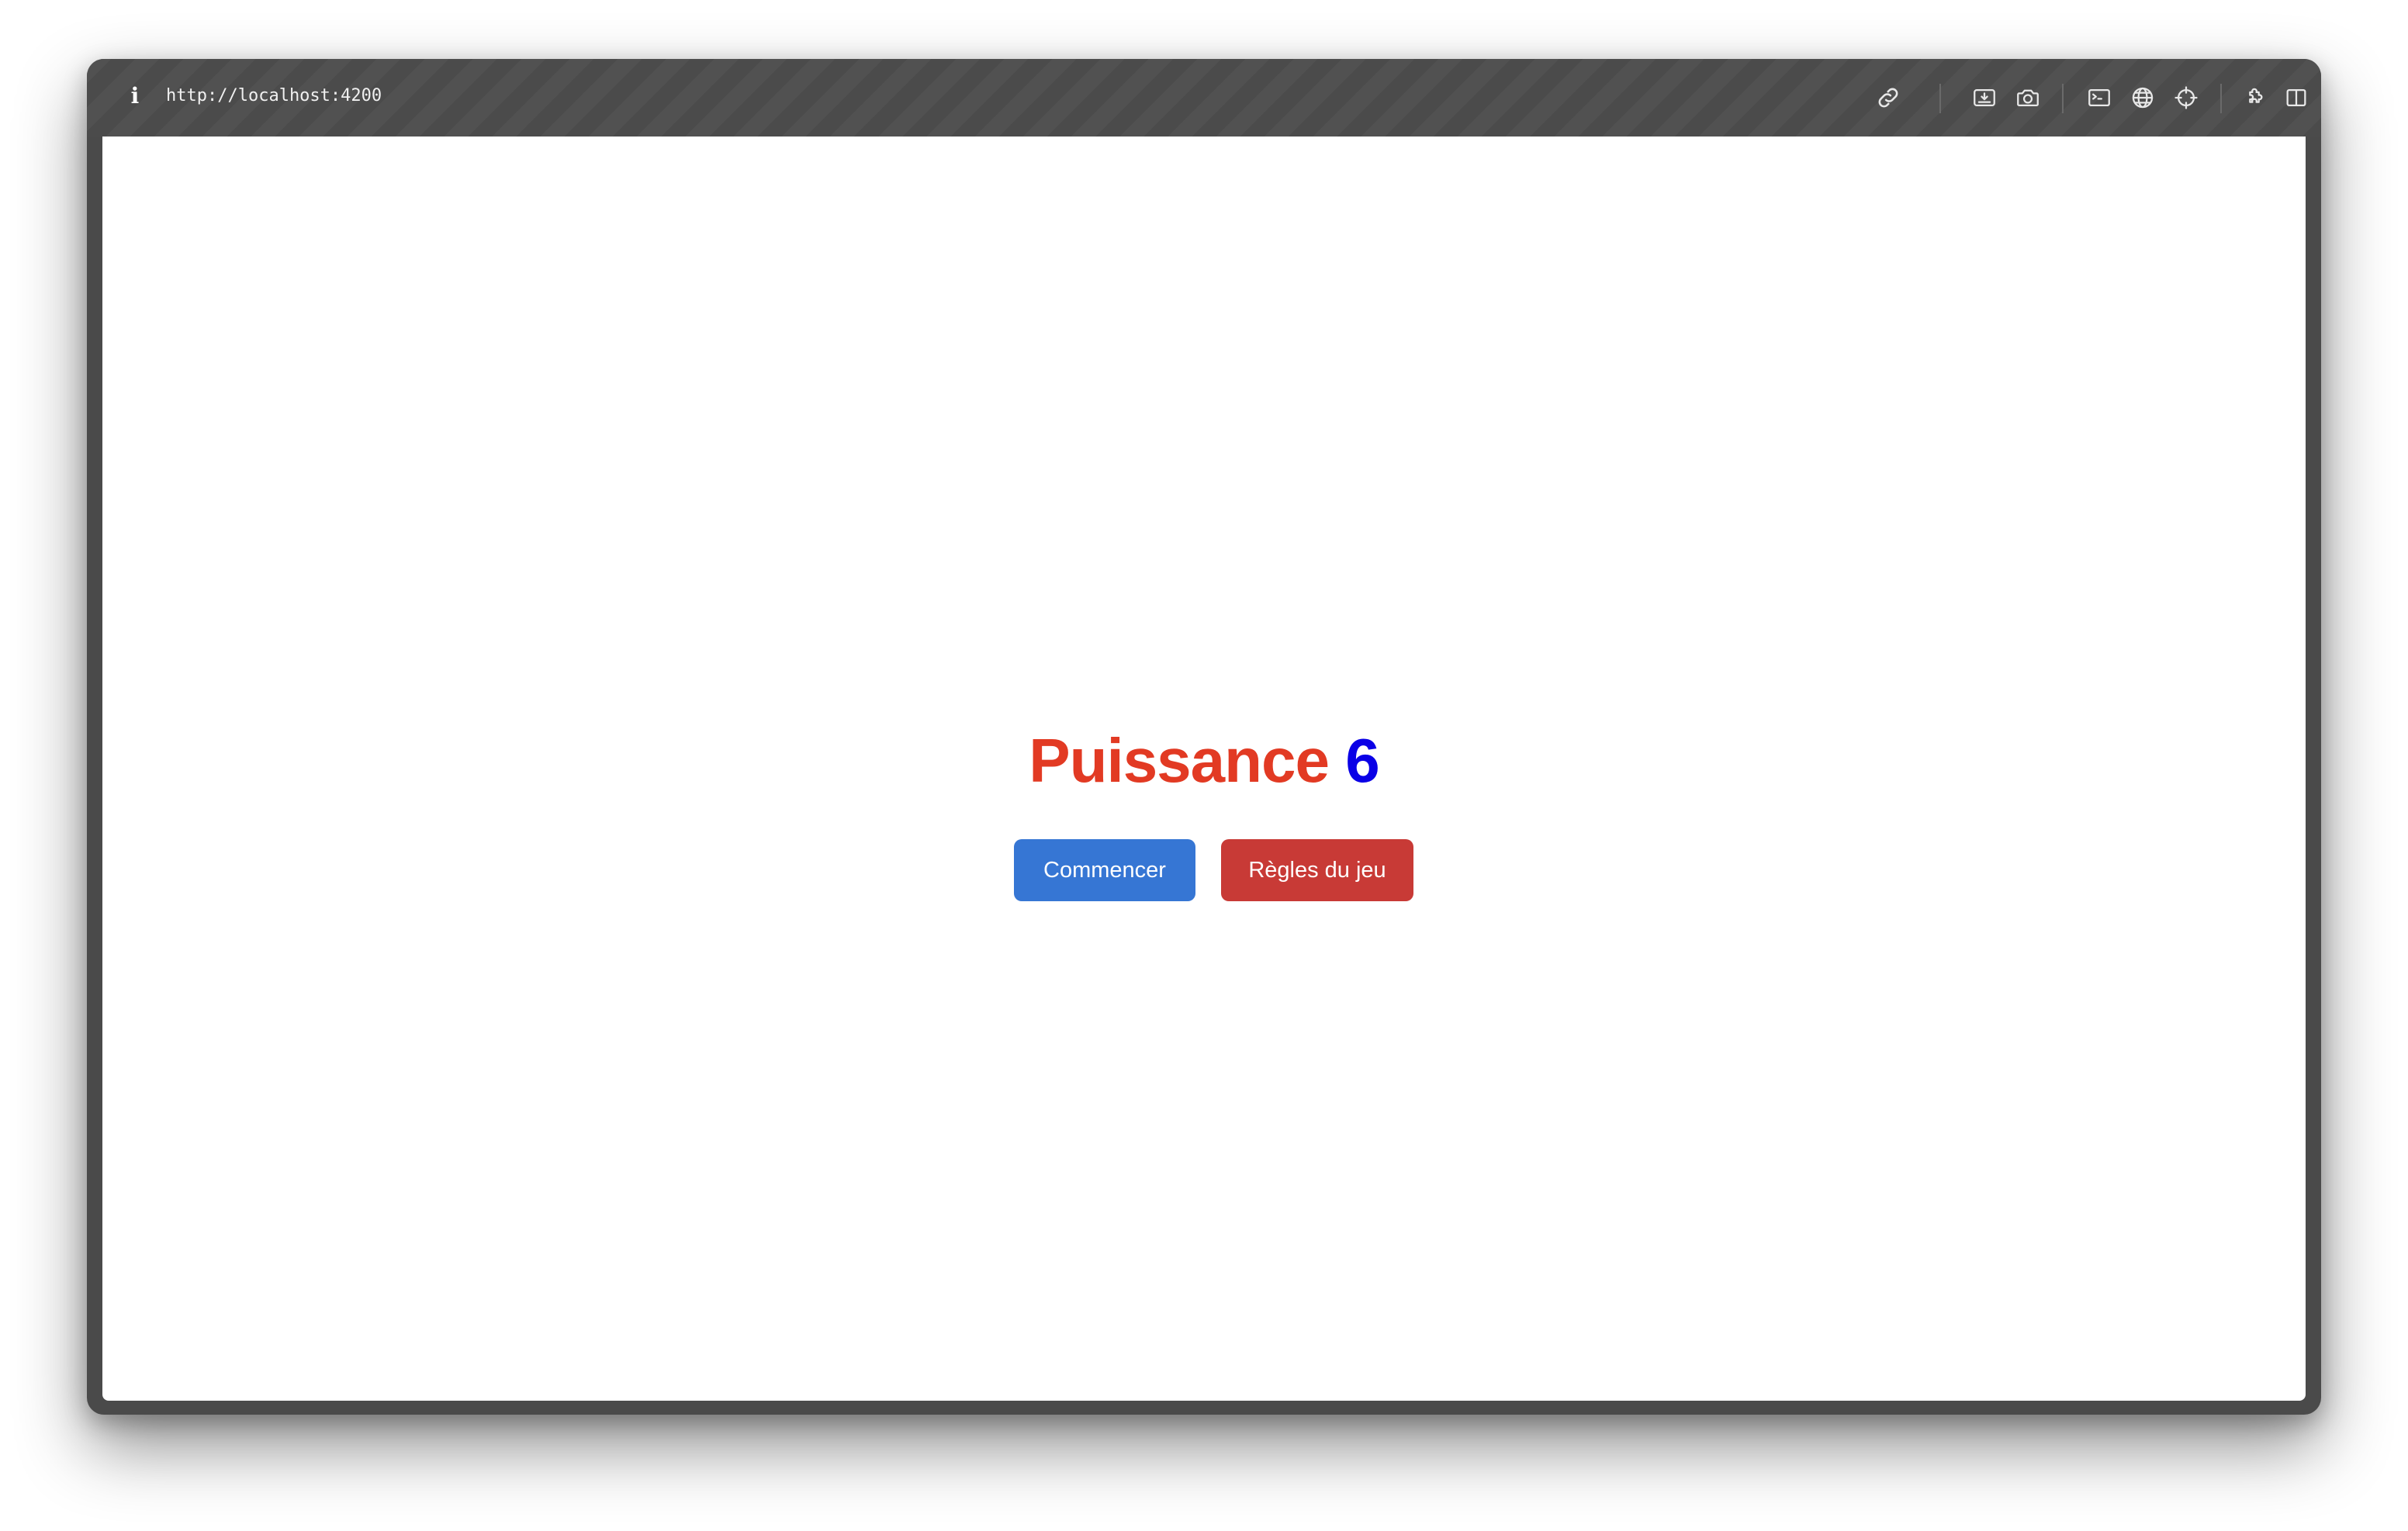 This screenshot has width=2408, height=1531. I want to click on sidebar-toggle-icon, so click(2296, 98).